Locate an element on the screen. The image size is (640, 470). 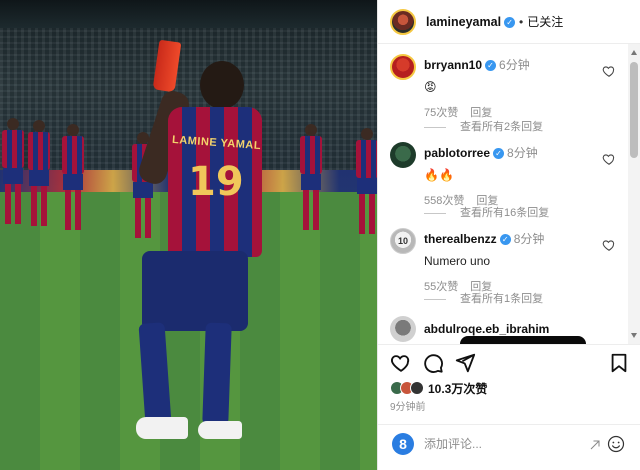
view-replies-link: 查看所有2条回复 is located at coordinates (483, 126).